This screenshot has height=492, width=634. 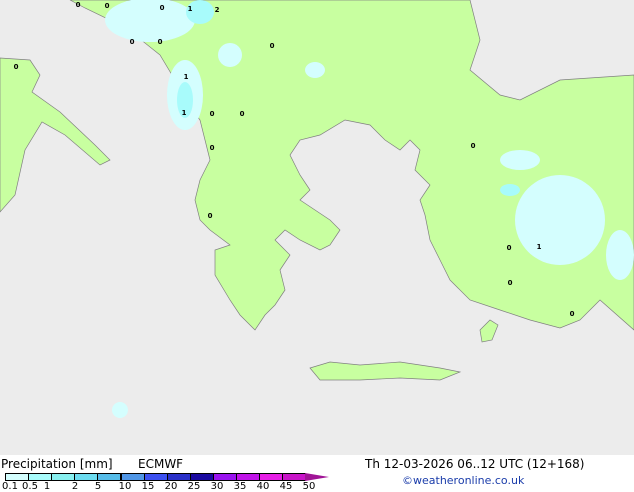 I want to click on point-value-label: 2, so click(x=217, y=10).